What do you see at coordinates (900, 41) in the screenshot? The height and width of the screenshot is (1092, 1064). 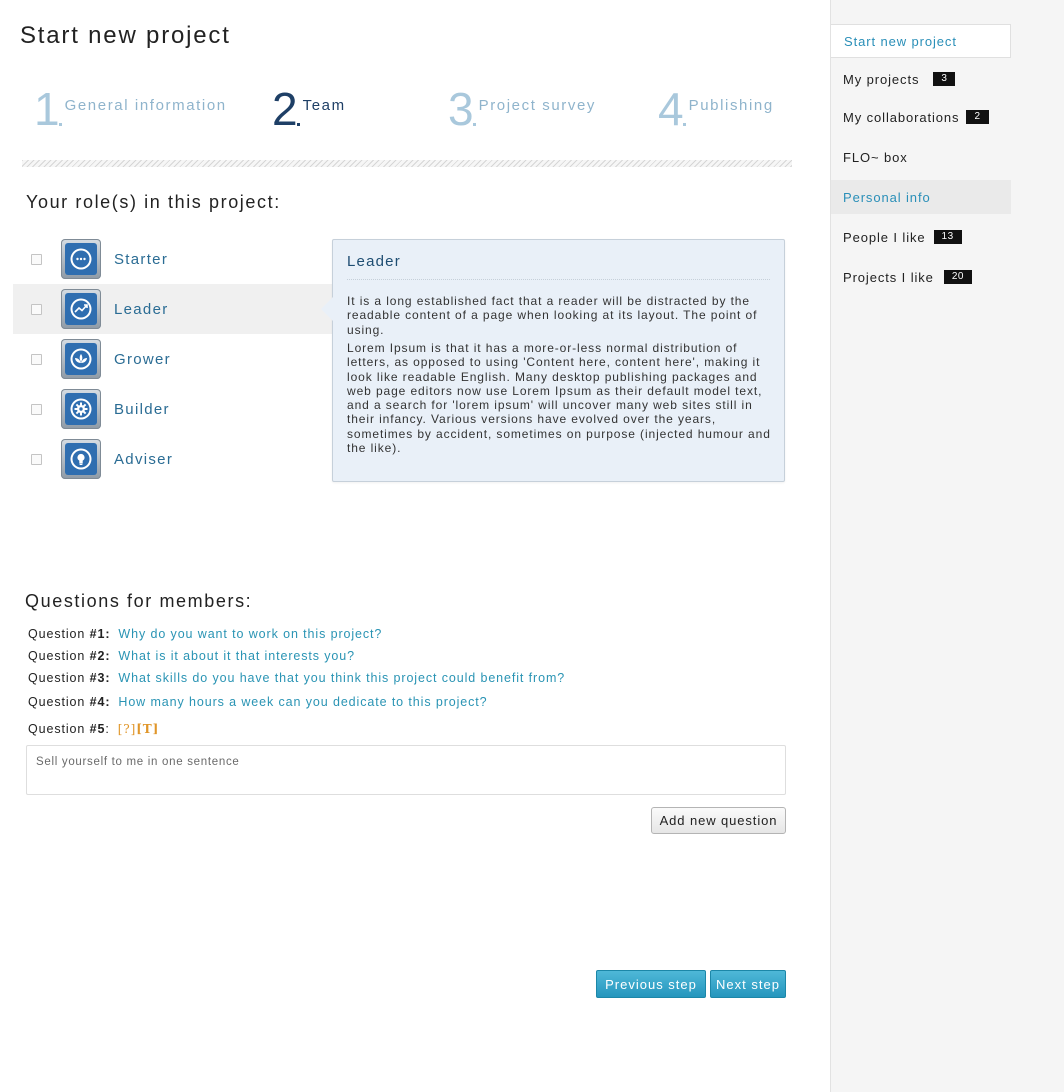 I see `sidebar-item-label: Start new project` at bounding box center [900, 41].